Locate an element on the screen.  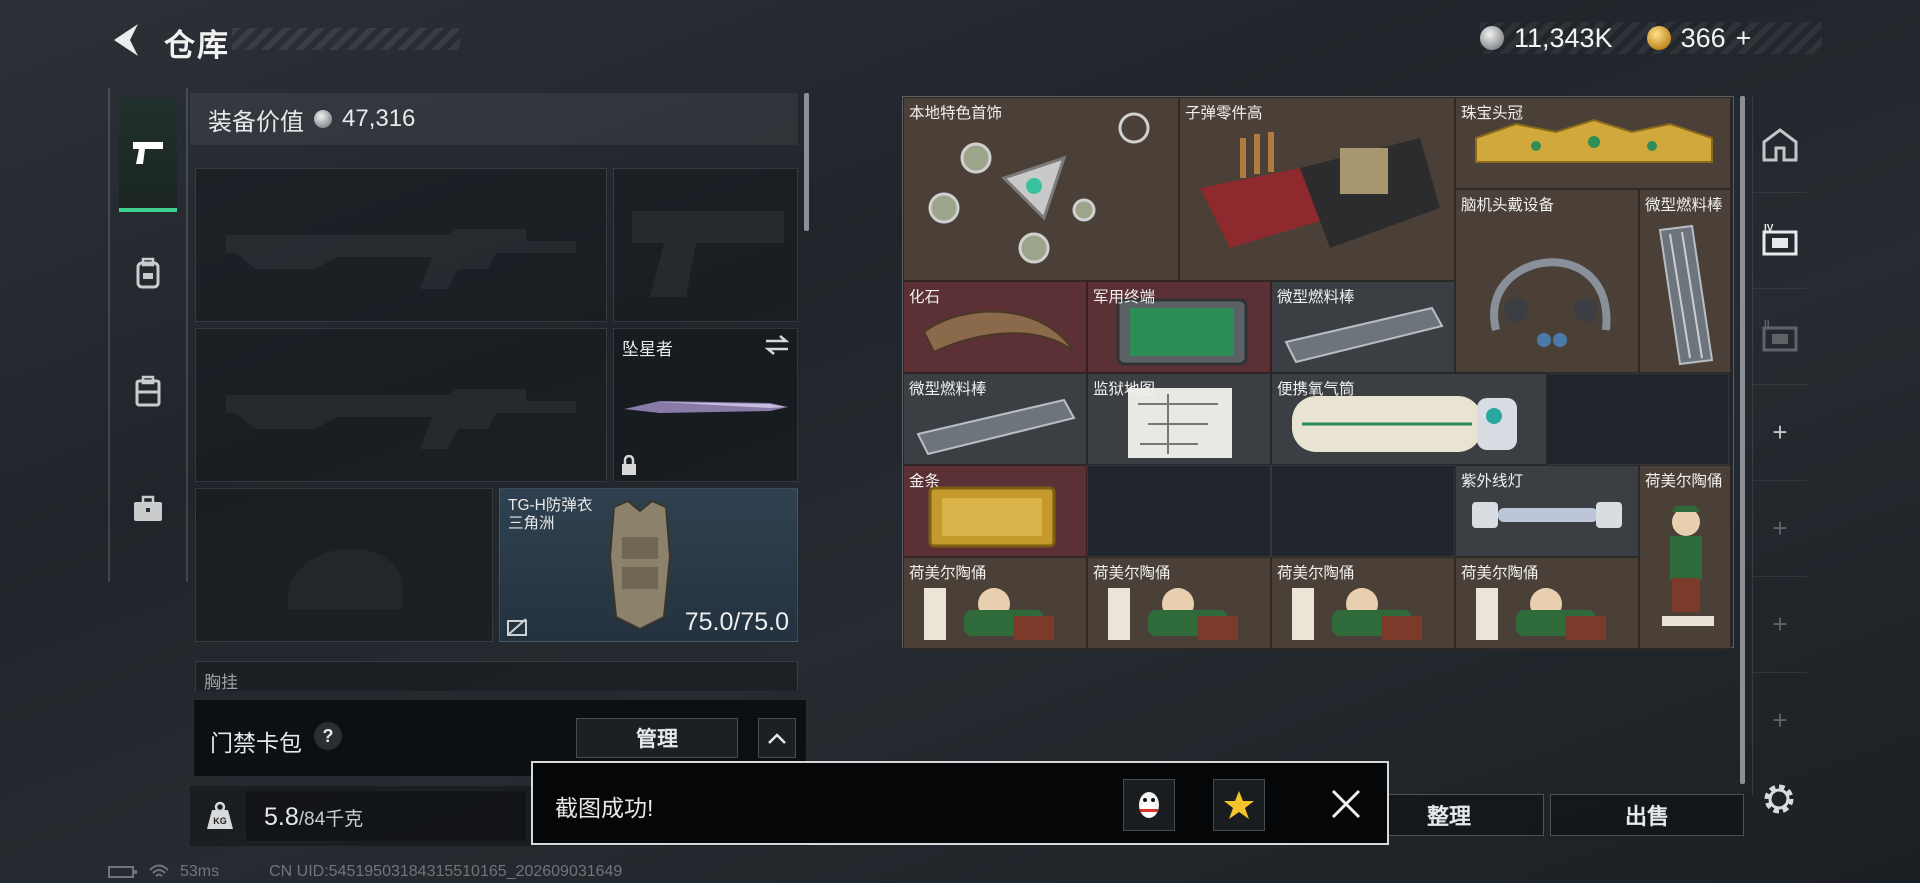
currency-bar: 11,343K 366 + is located at coordinates (1651, 38).